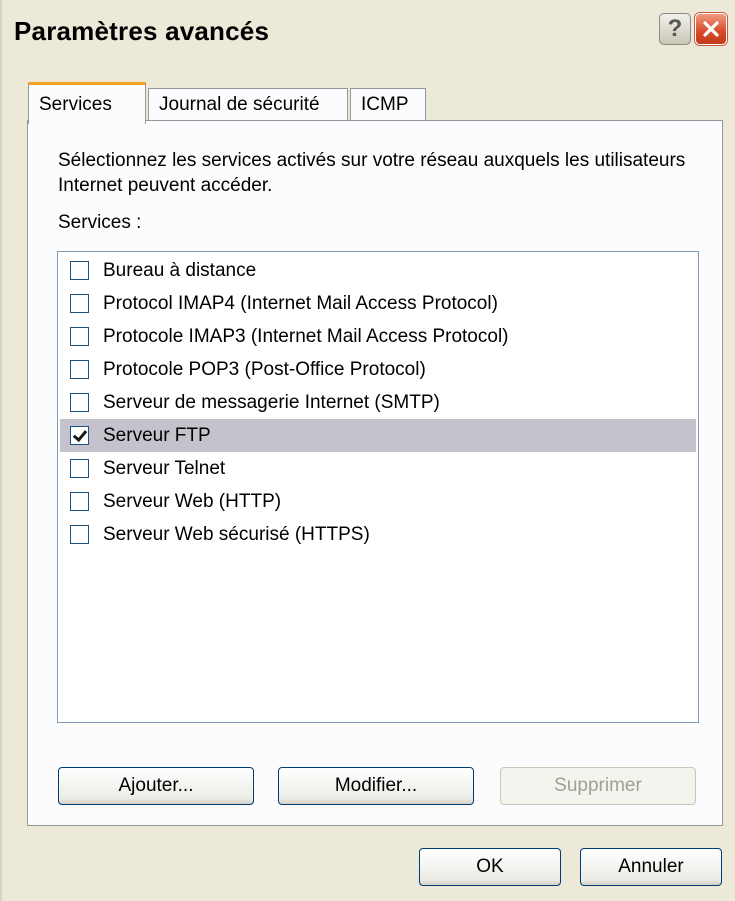 This screenshot has height=901, width=735. I want to click on ok-button: OK, so click(490, 867).